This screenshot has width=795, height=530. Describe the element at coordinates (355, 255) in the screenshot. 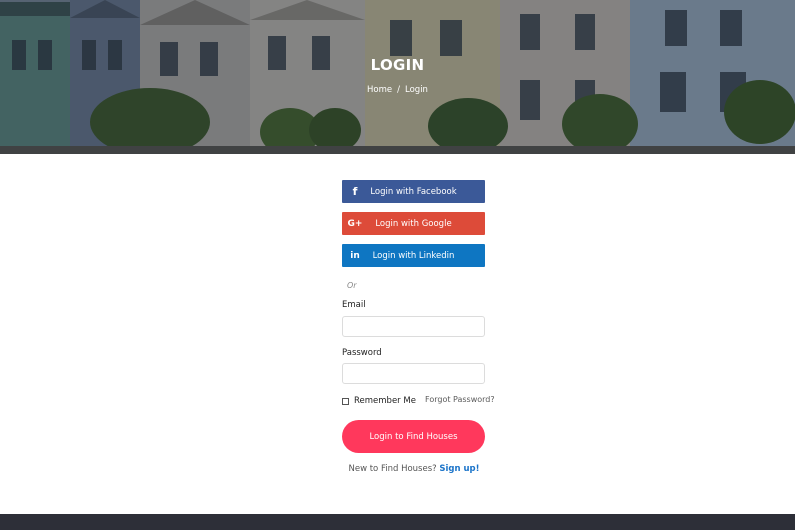

I see `linkedin-icon: in` at that location.